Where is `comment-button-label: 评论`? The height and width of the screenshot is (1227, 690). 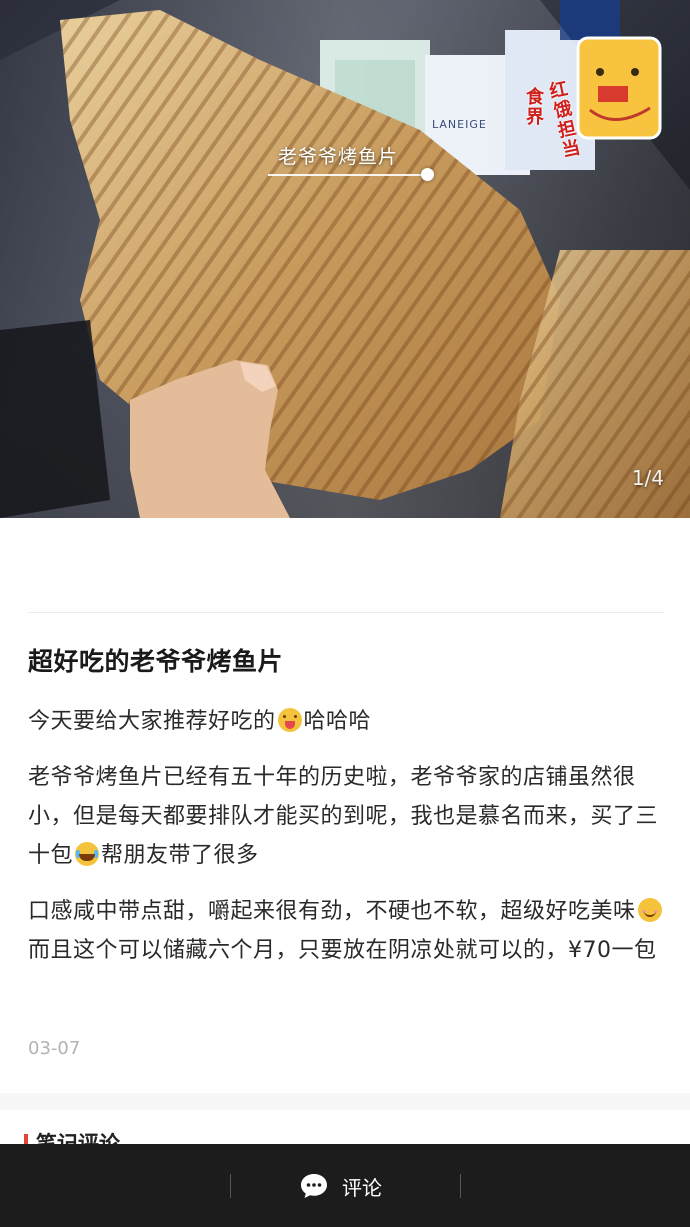 comment-button-label: 评论 is located at coordinates (362, 1187).